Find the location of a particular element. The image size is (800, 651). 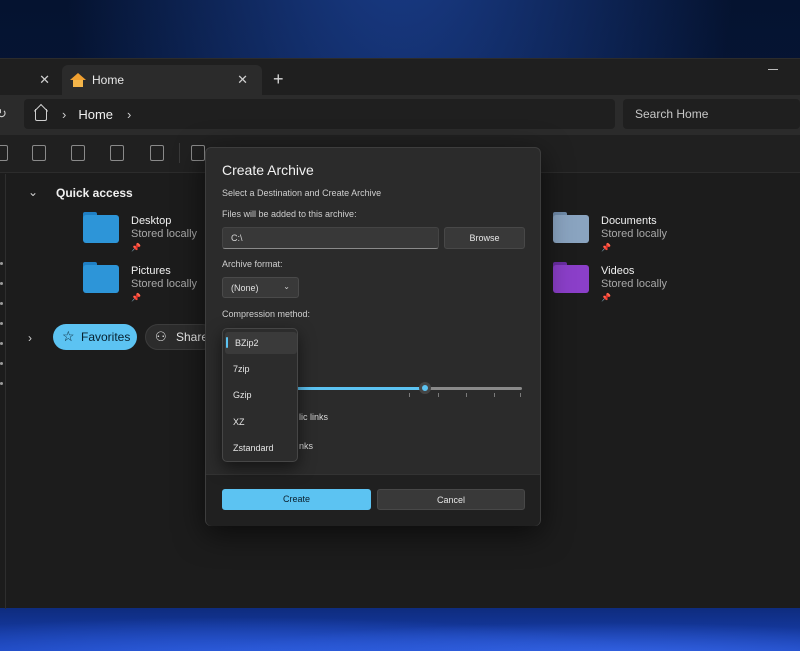

option-label: BZip2 is located at coordinates (247, 343).